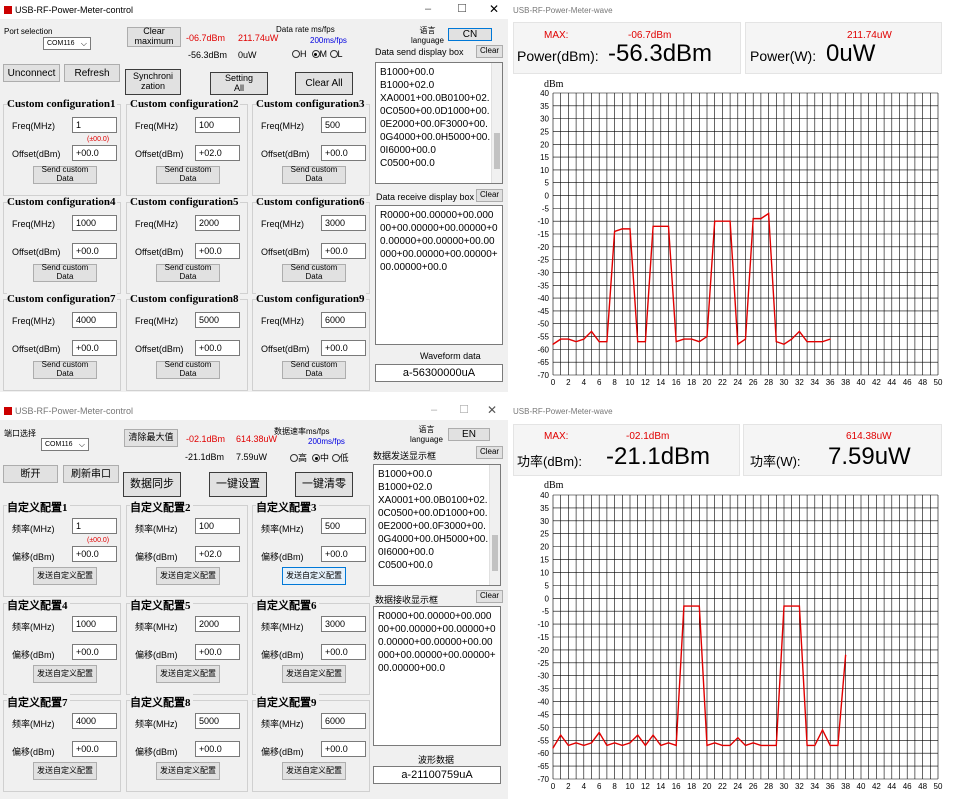  What do you see at coordinates (74, 9) in the screenshot?
I see `window-title: USB-RF-Power-Meter-control` at bounding box center [74, 9].